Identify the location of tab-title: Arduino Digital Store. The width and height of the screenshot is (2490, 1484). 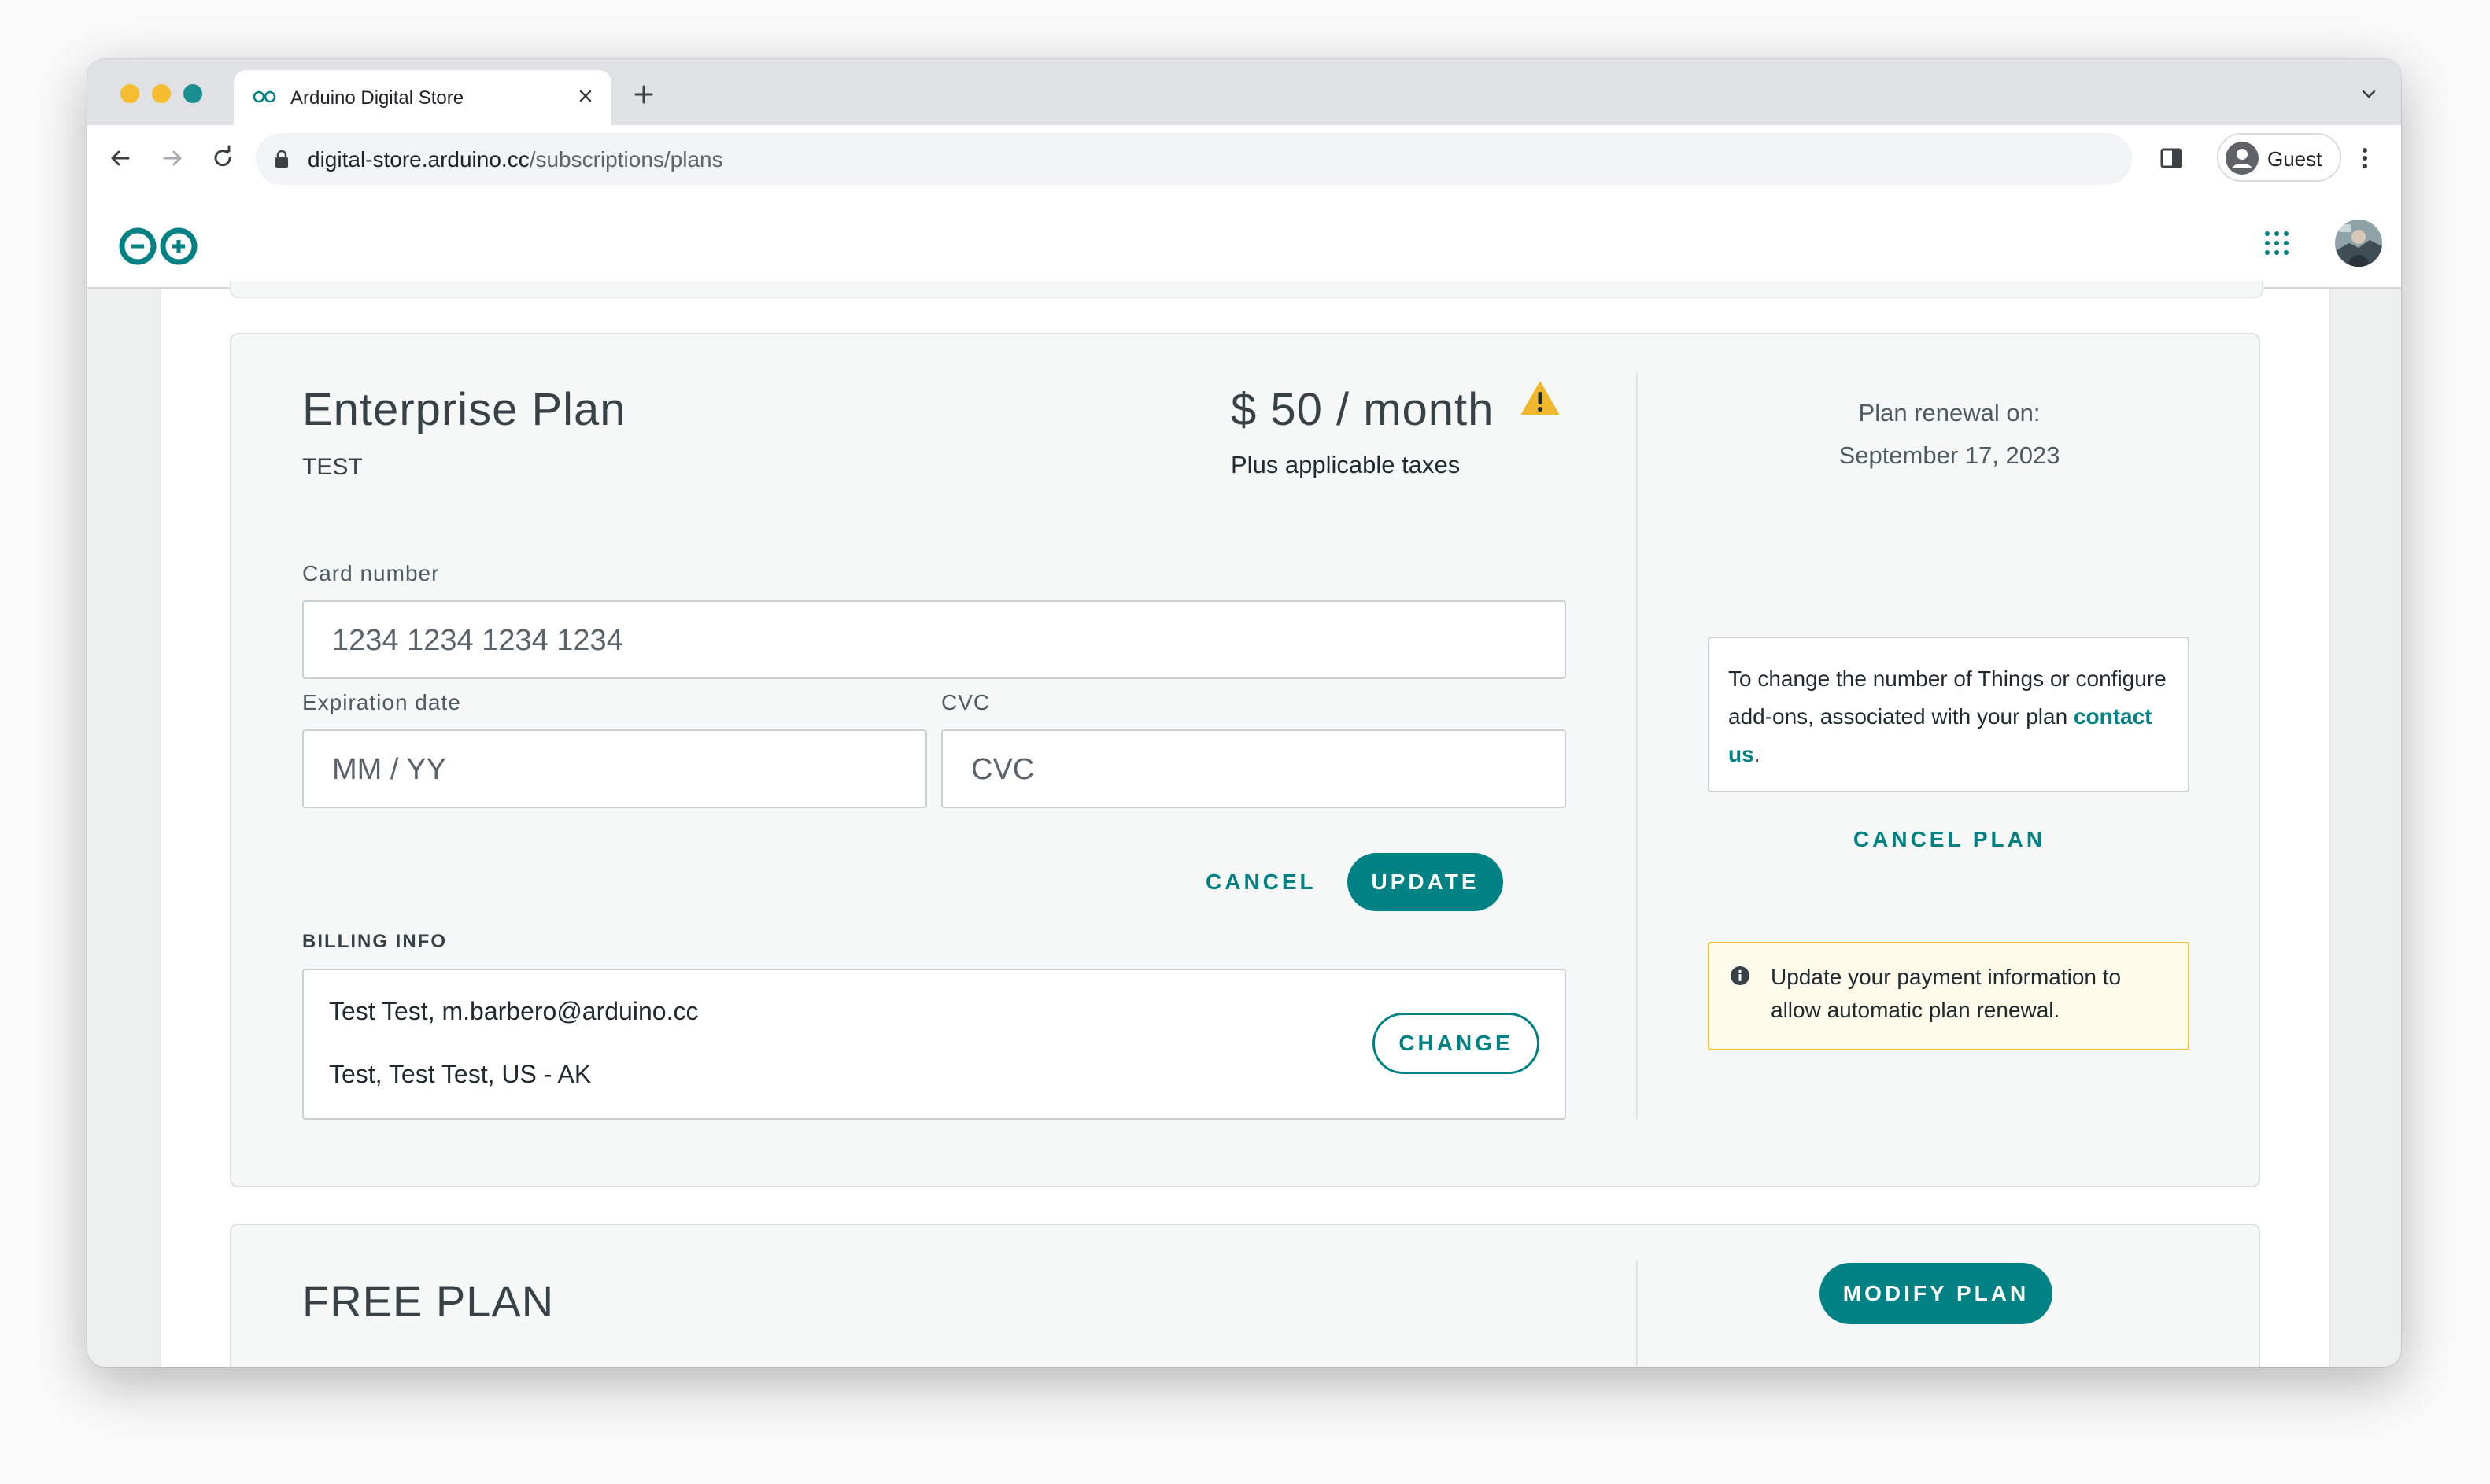
(377, 98).